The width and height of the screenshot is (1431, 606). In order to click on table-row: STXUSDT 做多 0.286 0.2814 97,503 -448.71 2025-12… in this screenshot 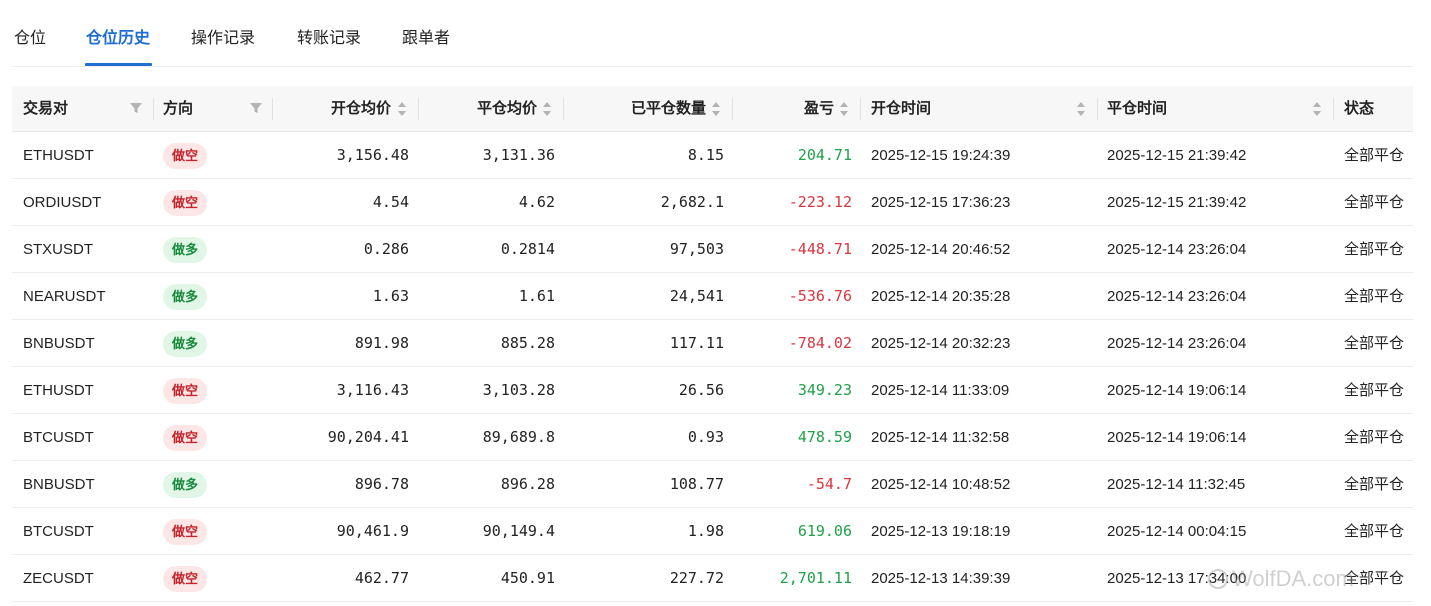, I will do `click(712, 249)`.